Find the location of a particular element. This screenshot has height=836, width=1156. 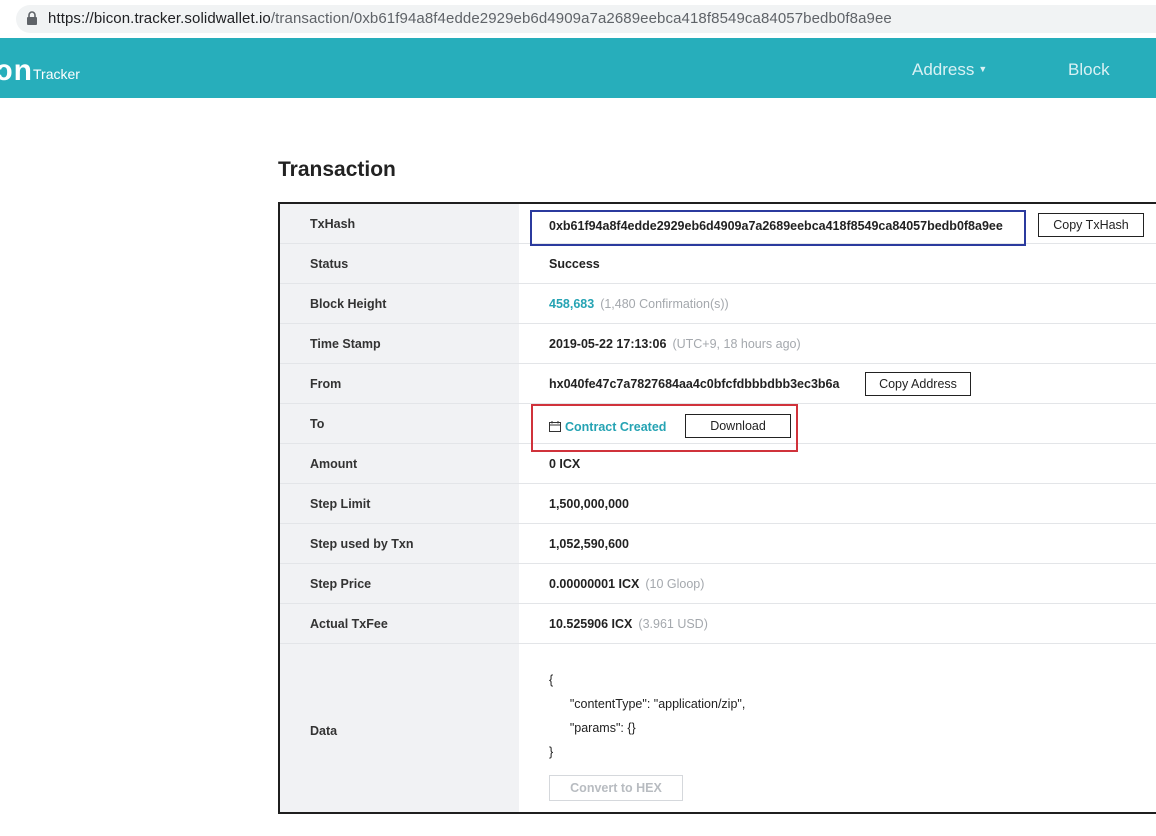

logo-mark: ɔn is located at coordinates (17, 70).